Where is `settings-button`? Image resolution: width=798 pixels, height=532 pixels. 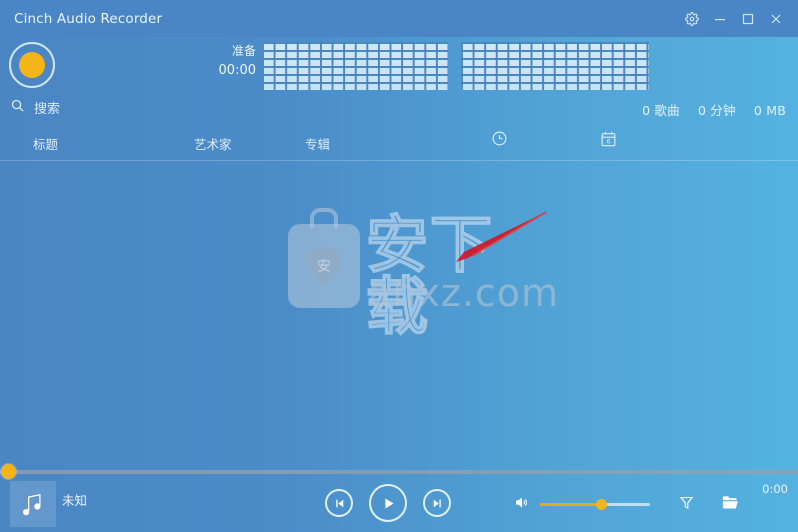 settings-button is located at coordinates (692, 19).